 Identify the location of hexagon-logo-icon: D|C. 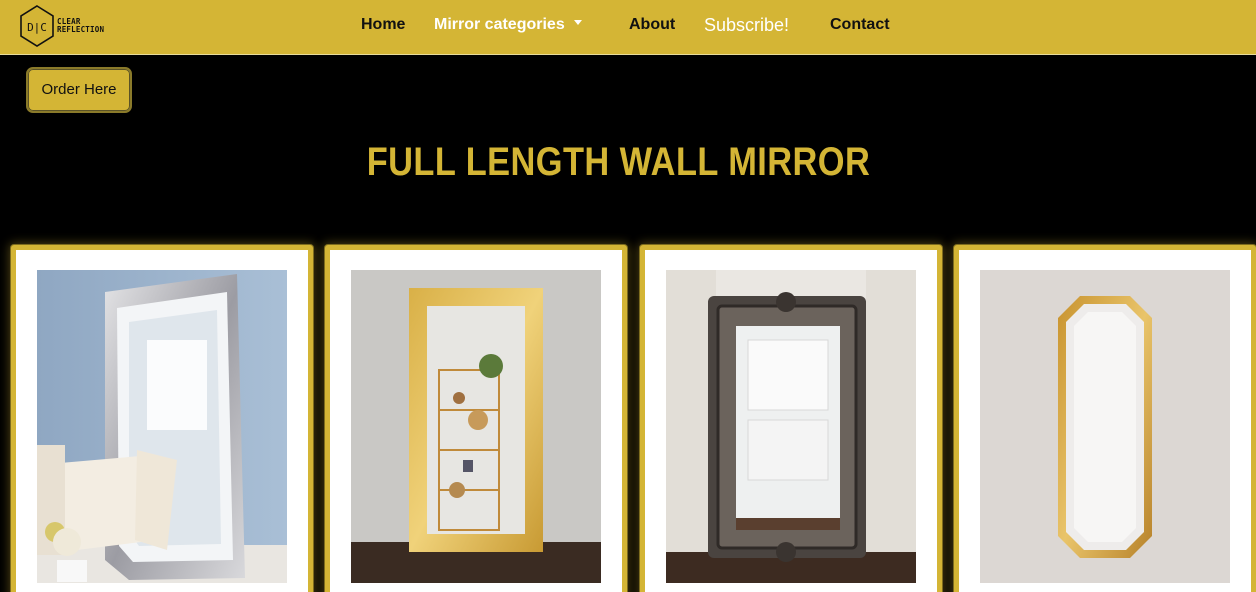
(37, 26).